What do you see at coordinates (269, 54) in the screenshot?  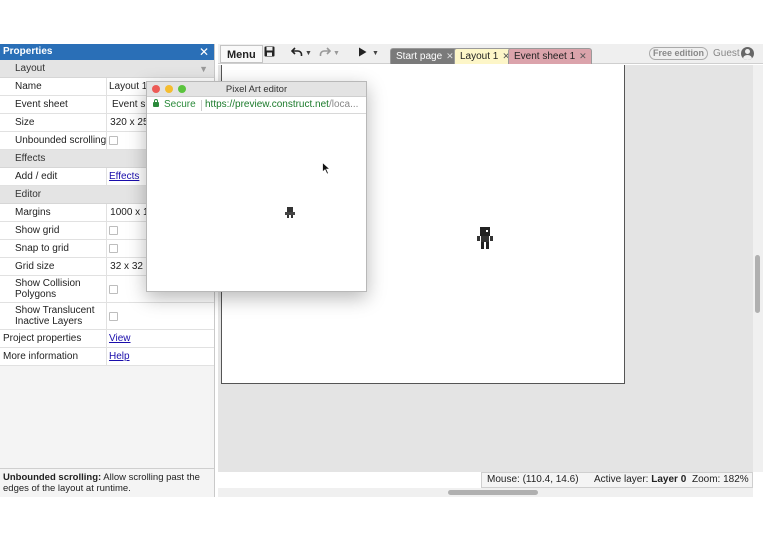 I see `save-icon` at bounding box center [269, 54].